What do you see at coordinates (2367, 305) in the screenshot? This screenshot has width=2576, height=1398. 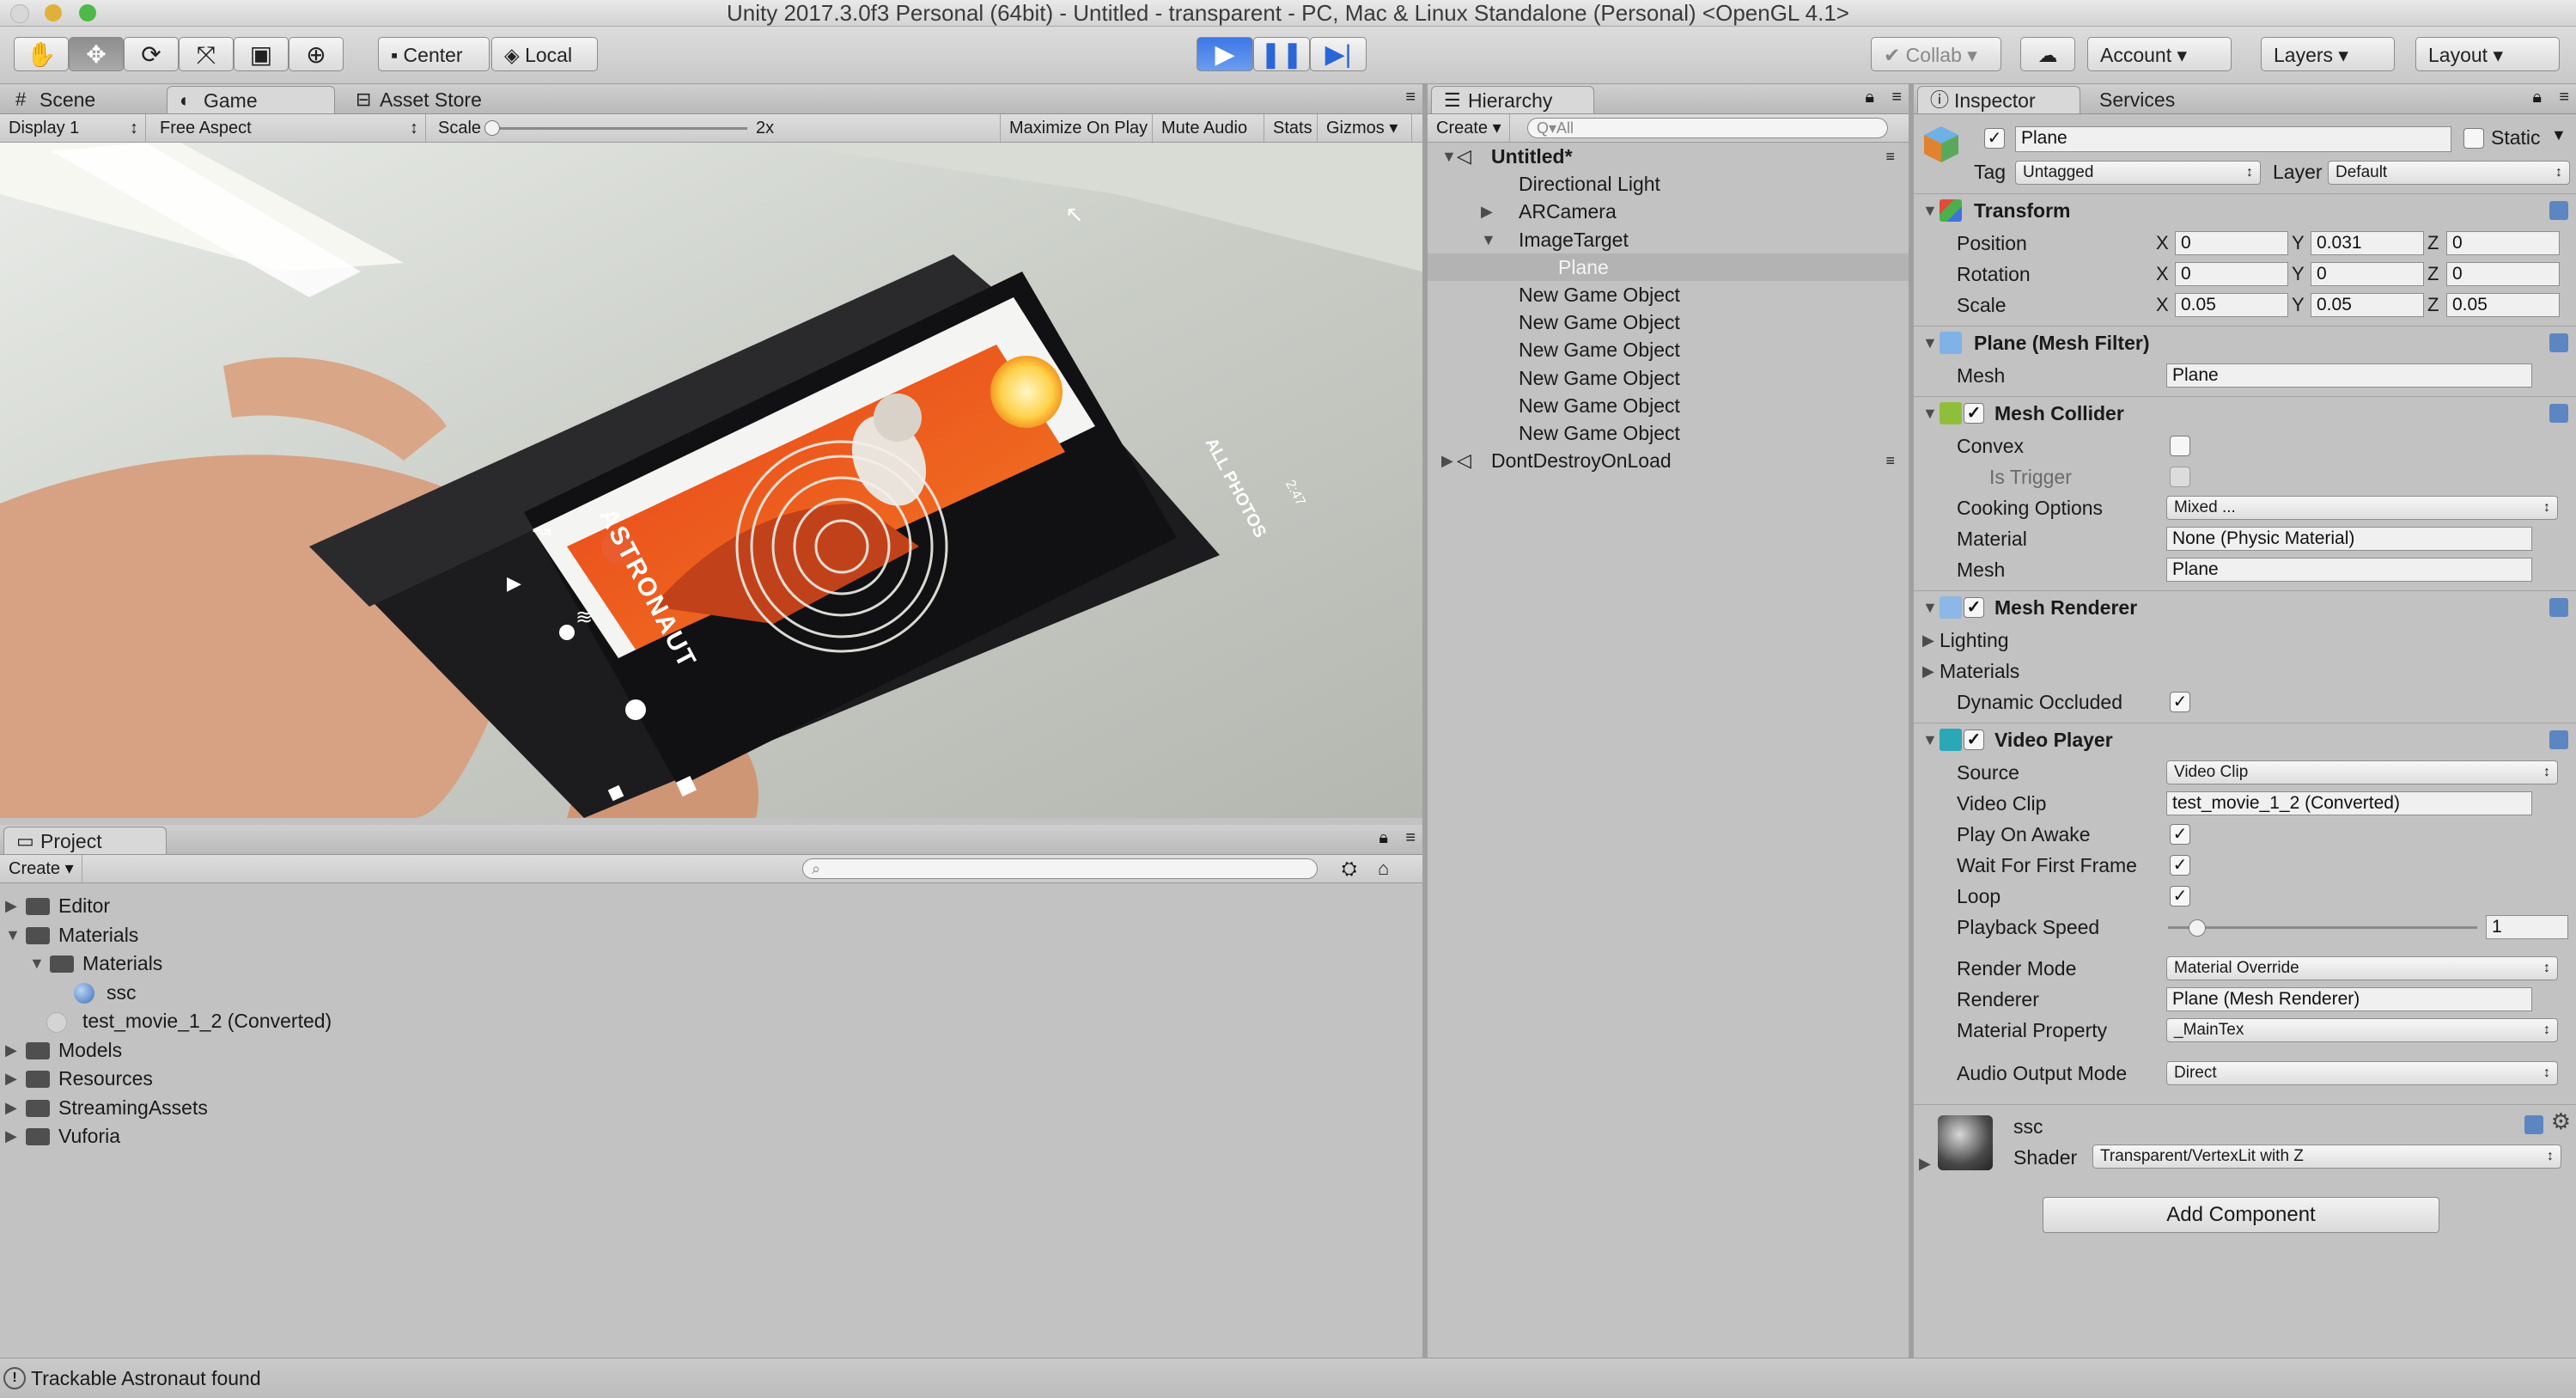 I see `transform-y-input: 0.05` at bounding box center [2367, 305].